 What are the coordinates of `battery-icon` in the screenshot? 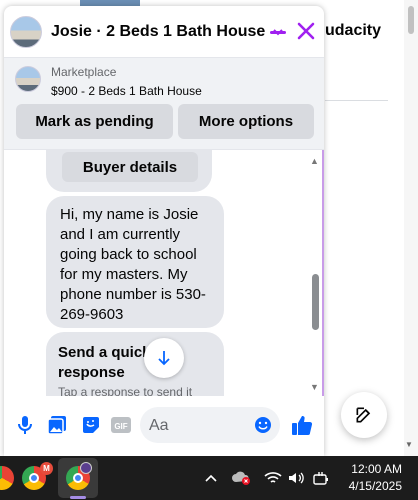 It's located at (321, 478).